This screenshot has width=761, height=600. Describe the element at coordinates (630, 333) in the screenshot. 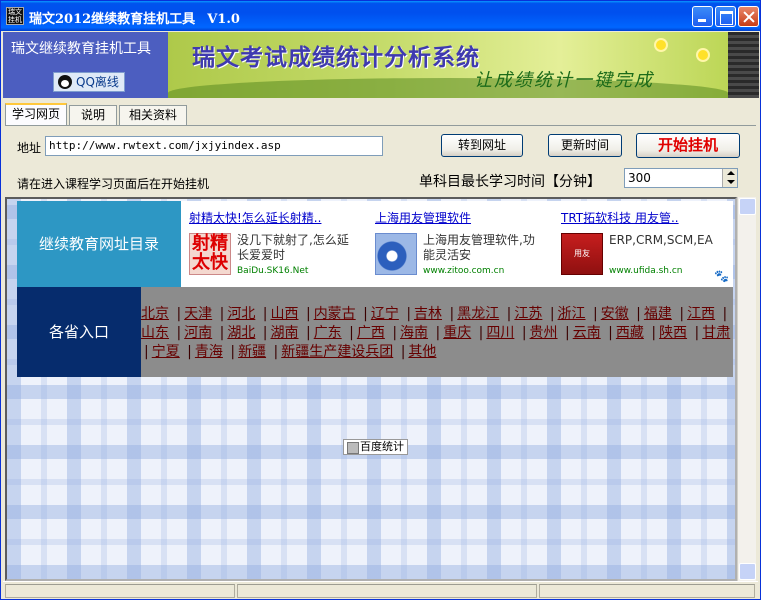

I see `province-link: 西藏` at that location.